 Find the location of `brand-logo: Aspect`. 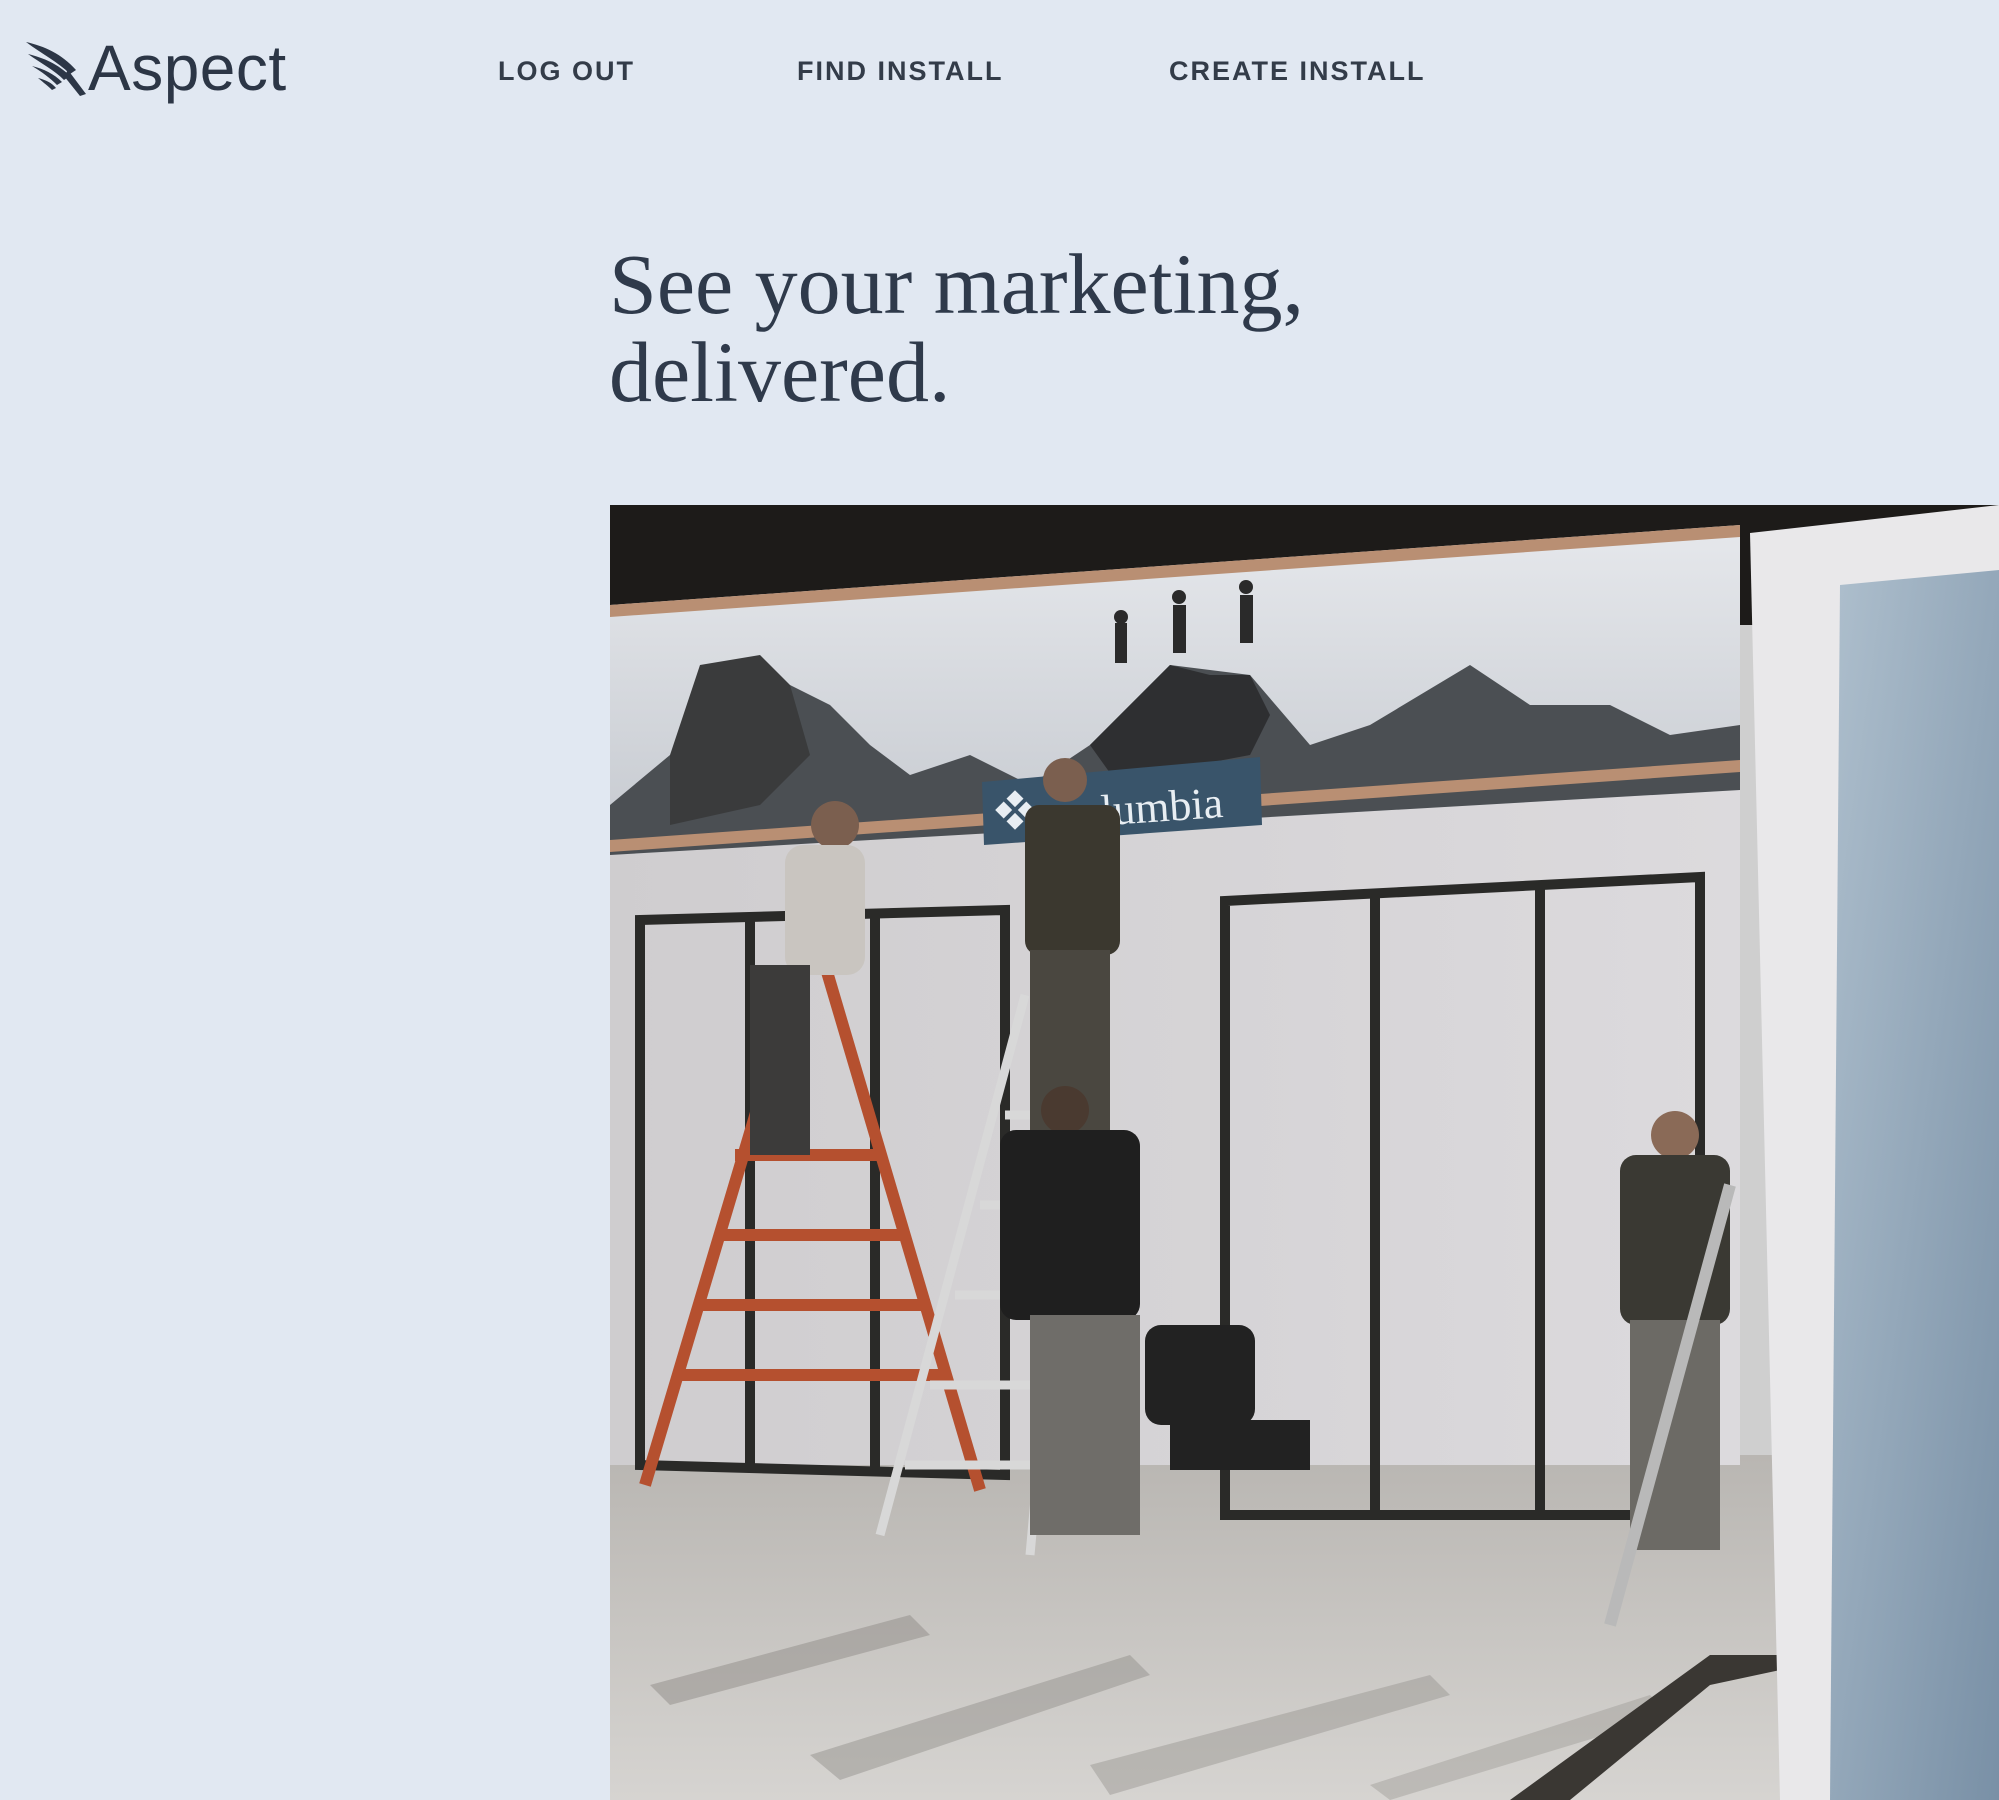

brand-logo: Aspect is located at coordinates (155, 68).